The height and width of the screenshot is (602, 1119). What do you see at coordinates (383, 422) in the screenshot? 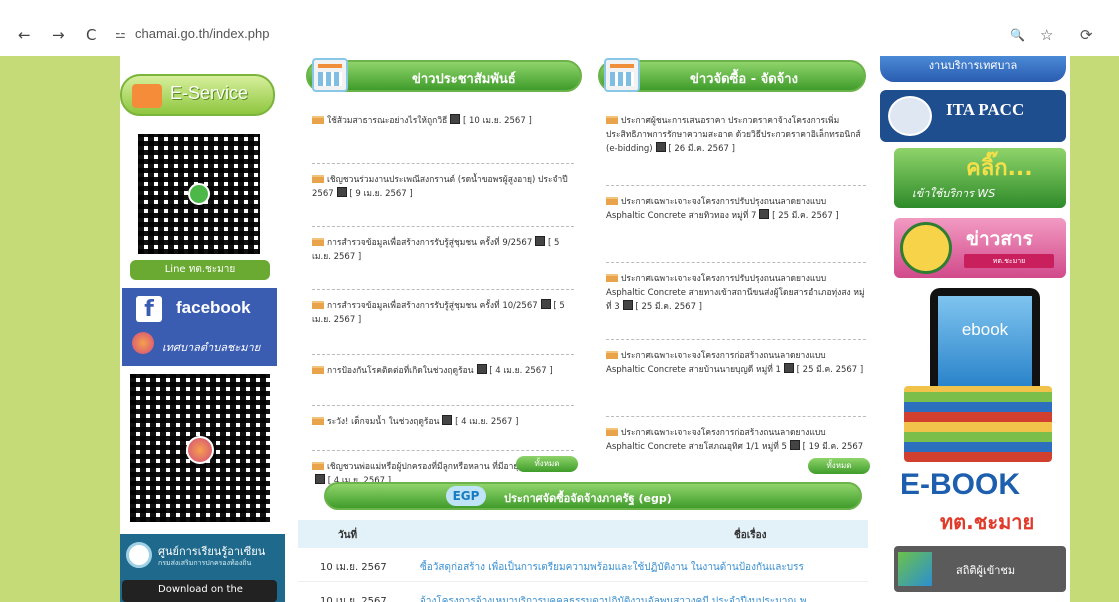
I see `item-title: ระวัง! เด็กจมน้ำ ในช่วงฤดูร้อน` at bounding box center [383, 422].